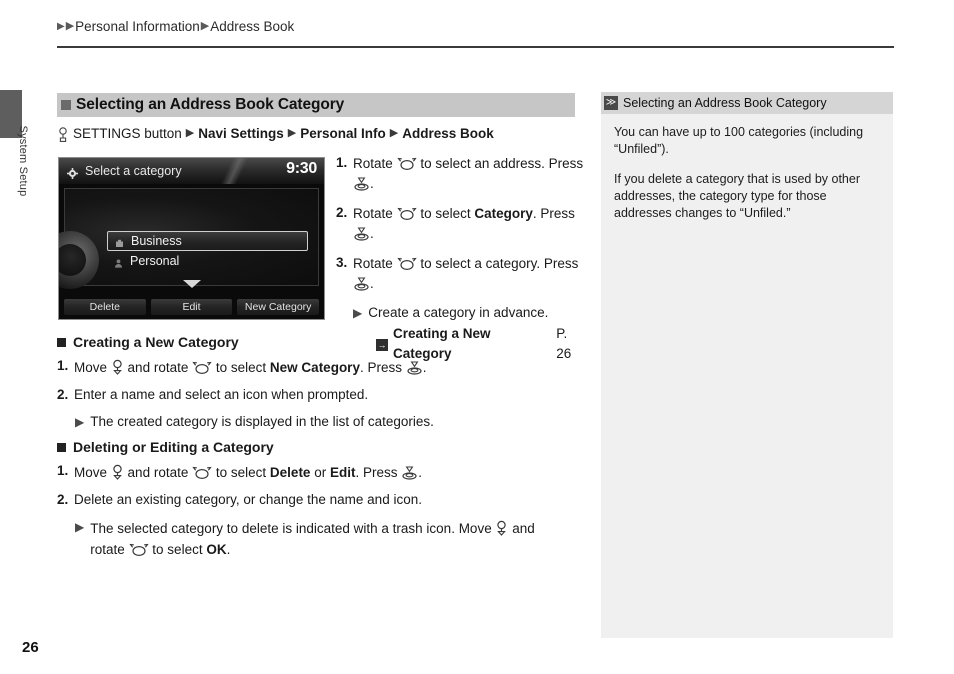 The image size is (954, 674). Describe the element at coordinates (469, 273) in the screenshot. I see `step-text: Rotate to select a category. Press .` at that location.